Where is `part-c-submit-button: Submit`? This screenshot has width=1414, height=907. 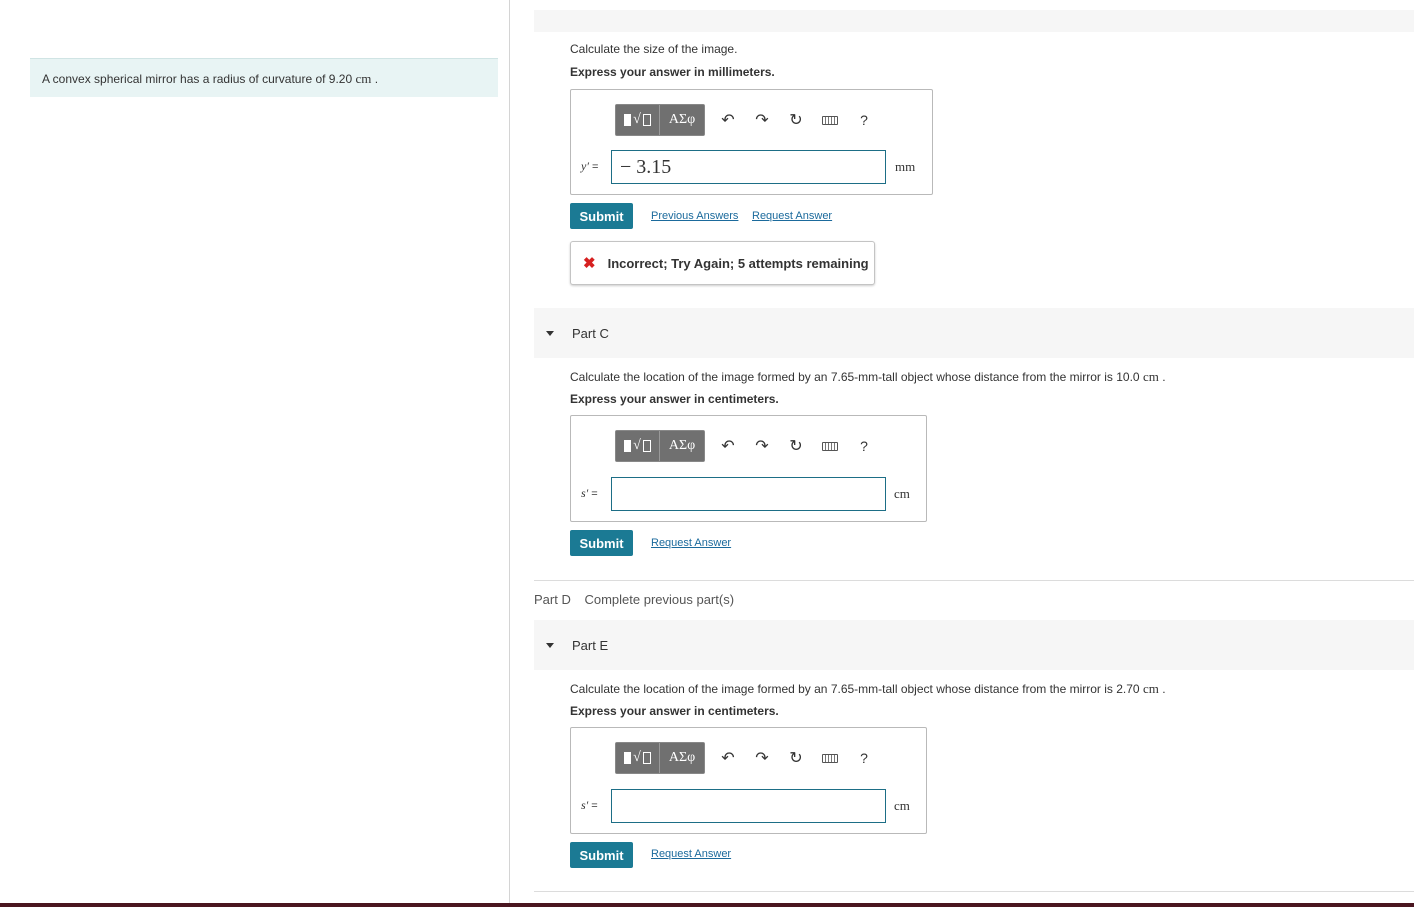
part-c-submit-button: Submit is located at coordinates (601, 543).